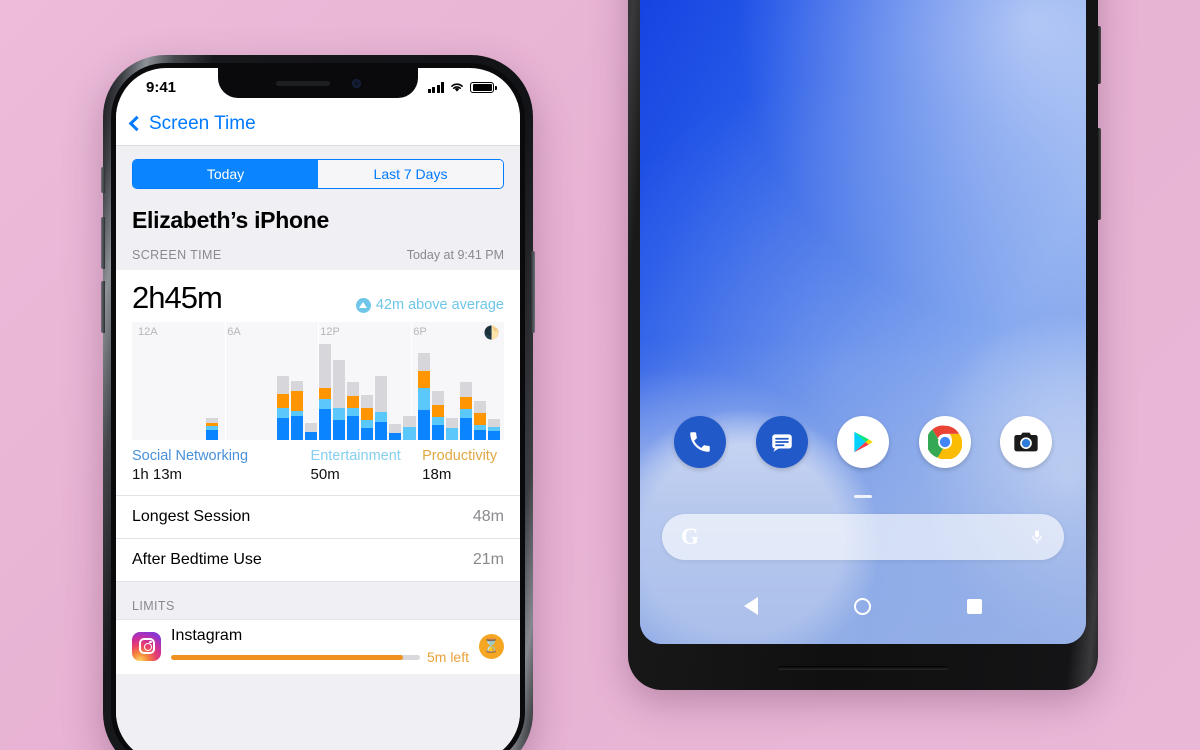  I want to click on limit-row-instagram: Instagram 5m left ⌛, so click(318, 646).